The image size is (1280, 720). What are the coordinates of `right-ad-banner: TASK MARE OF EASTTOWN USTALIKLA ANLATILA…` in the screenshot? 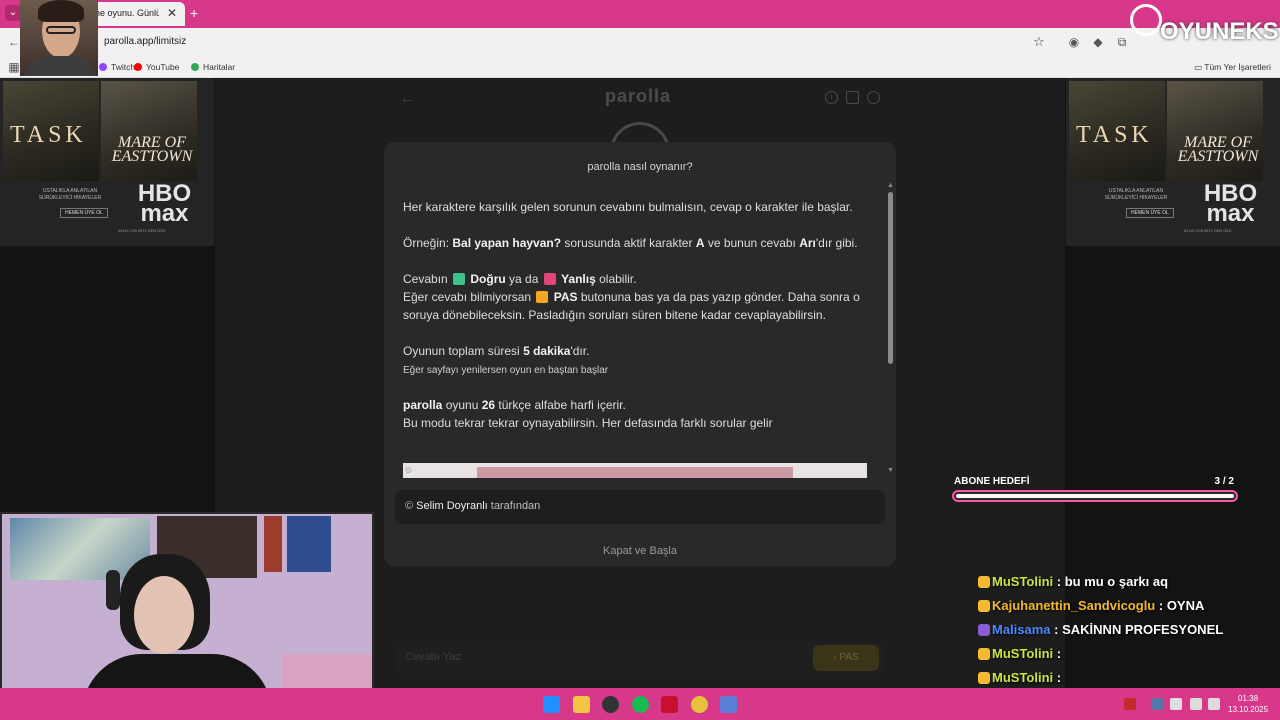 It's located at (1173, 162).